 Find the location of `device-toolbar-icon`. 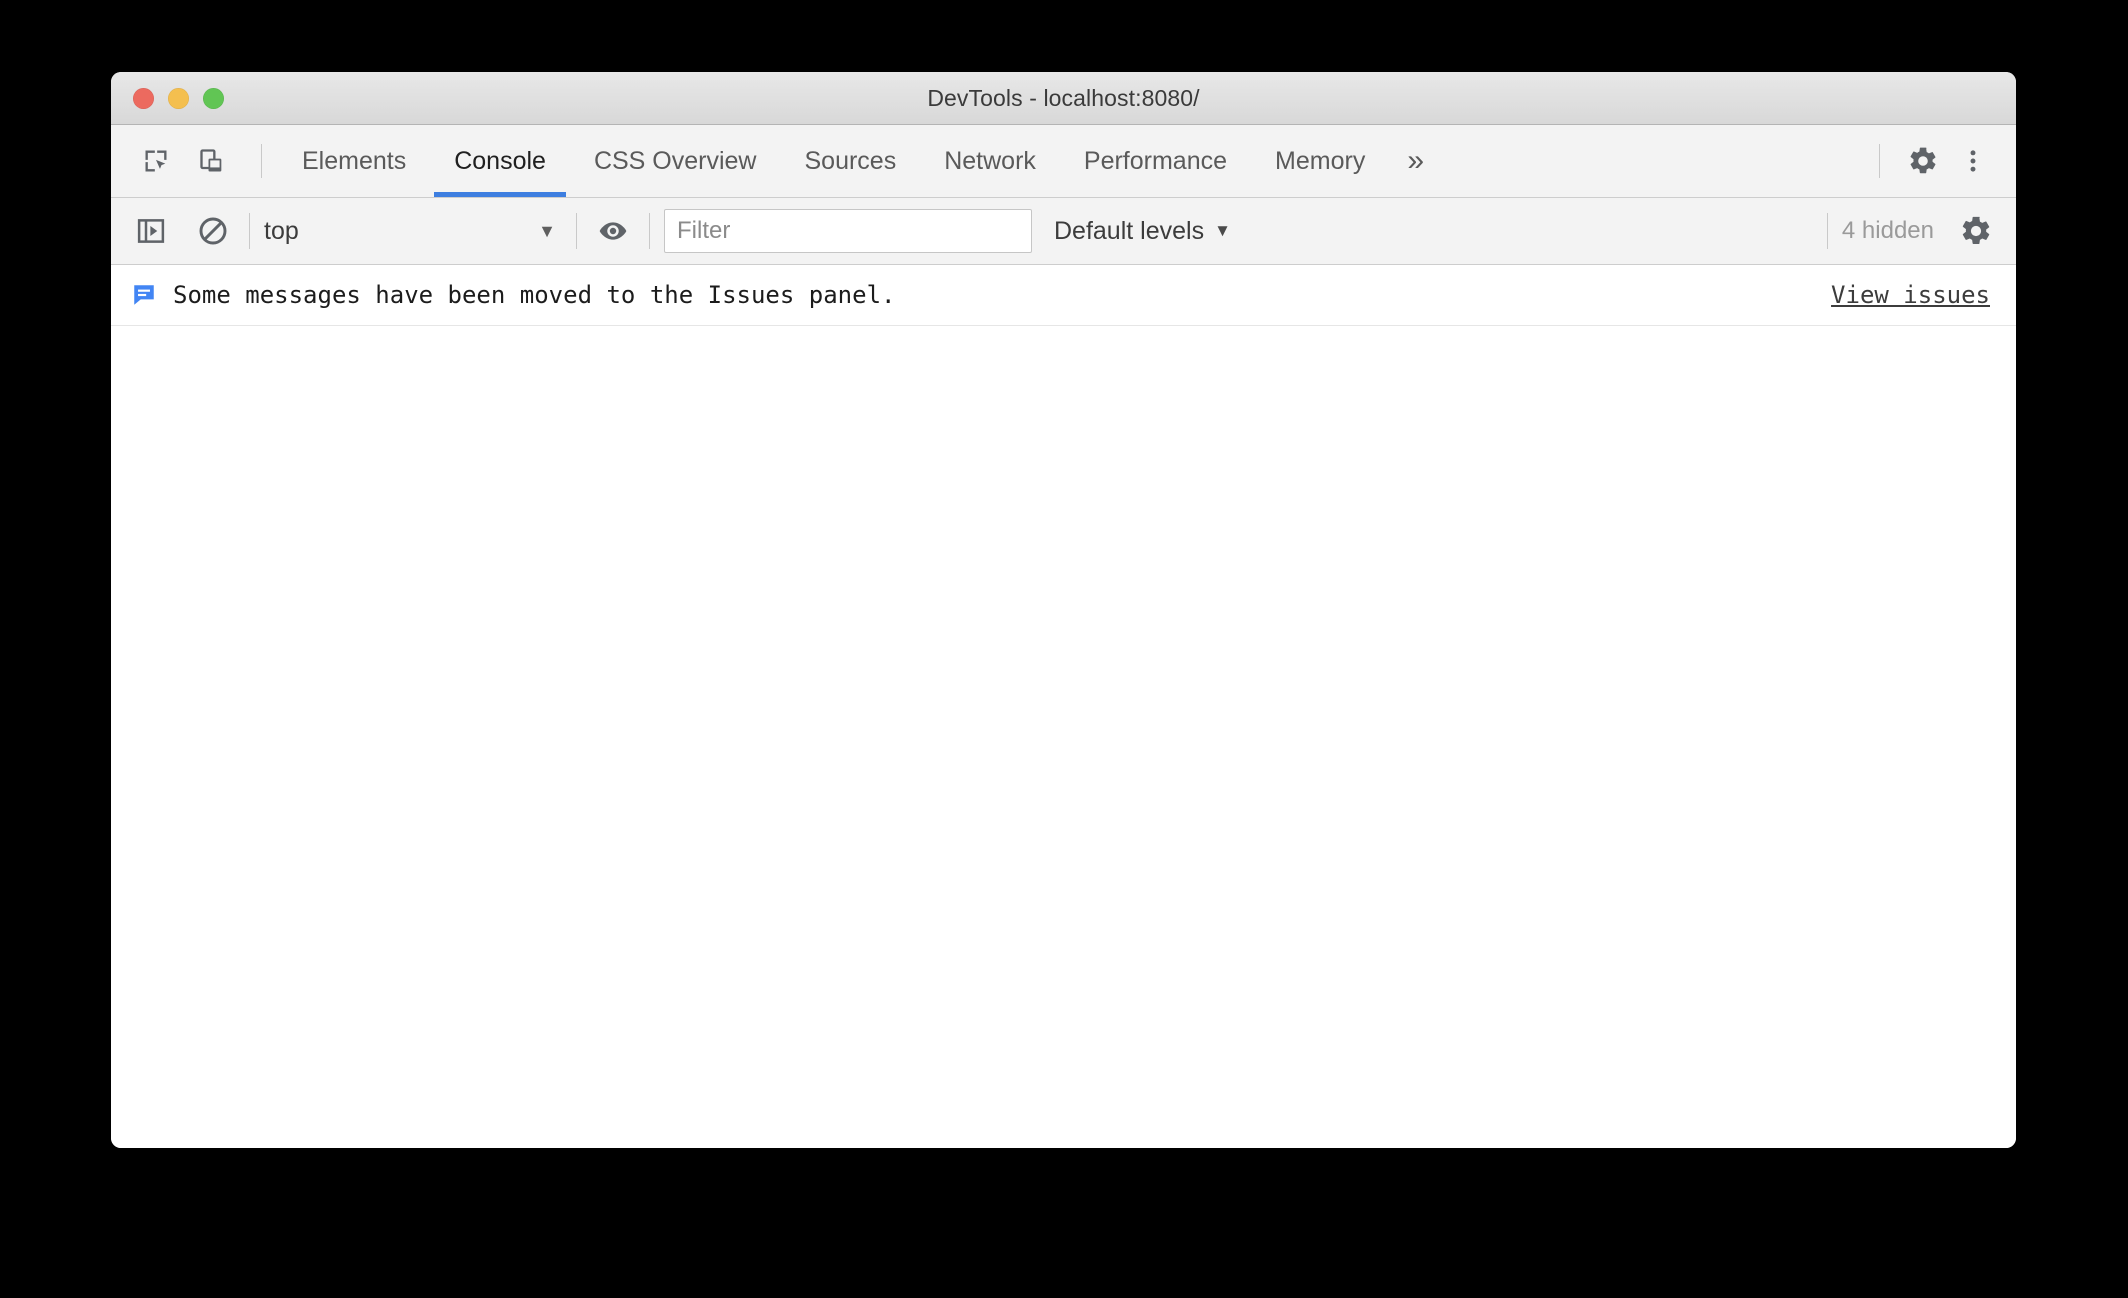

device-toolbar-icon is located at coordinates (212, 161).